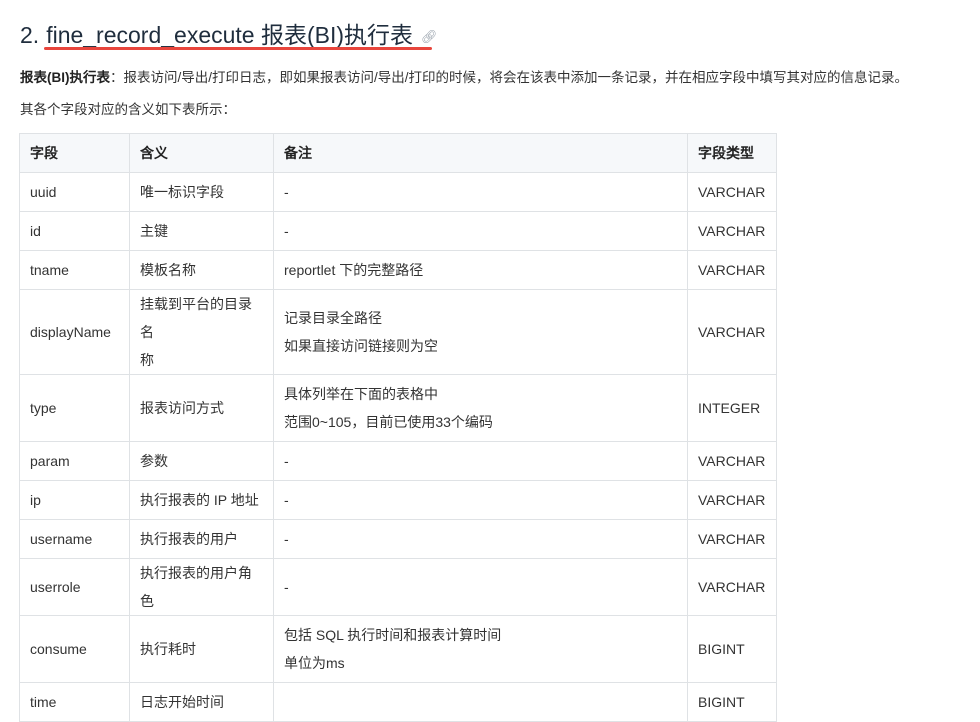  I want to click on cell-meaning-line: 模板名称, so click(168, 270).